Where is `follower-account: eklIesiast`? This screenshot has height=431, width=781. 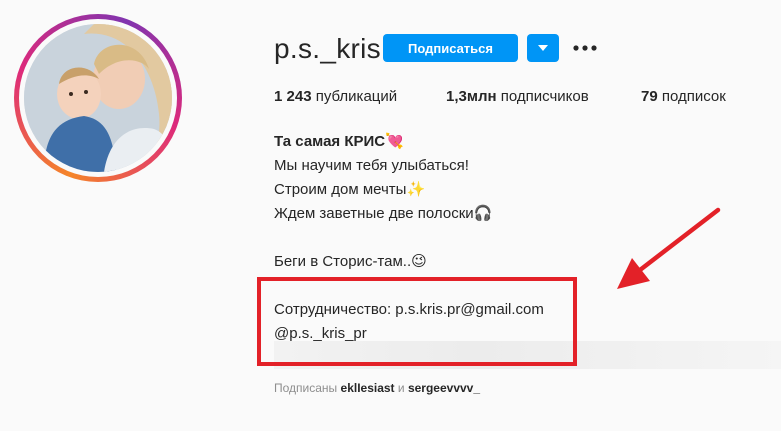 follower-account: eklIesiast is located at coordinates (368, 388).